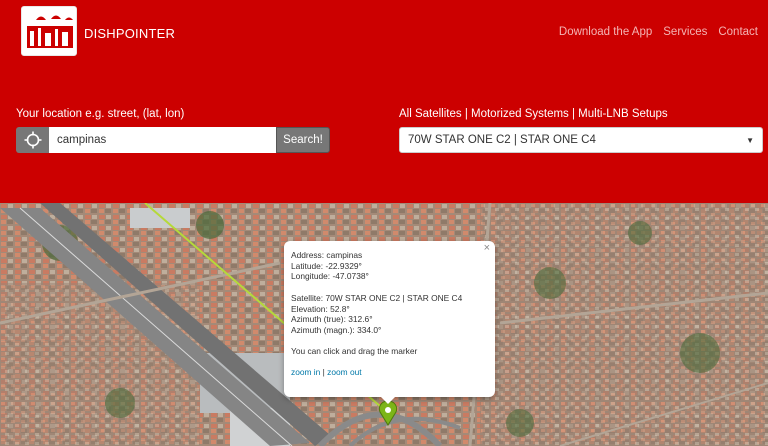 The image size is (768, 446). What do you see at coordinates (303, 140) in the screenshot?
I see `search-button: Search!` at bounding box center [303, 140].